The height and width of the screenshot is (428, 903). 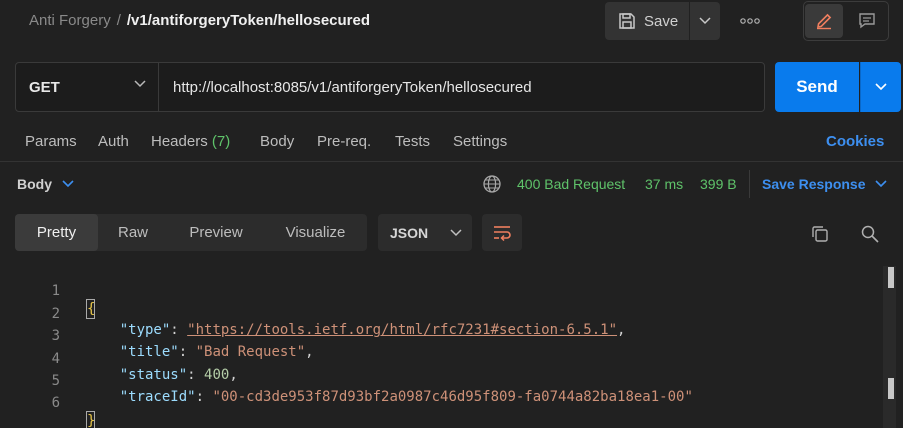 What do you see at coordinates (492, 184) in the screenshot?
I see `globe-icon` at bounding box center [492, 184].